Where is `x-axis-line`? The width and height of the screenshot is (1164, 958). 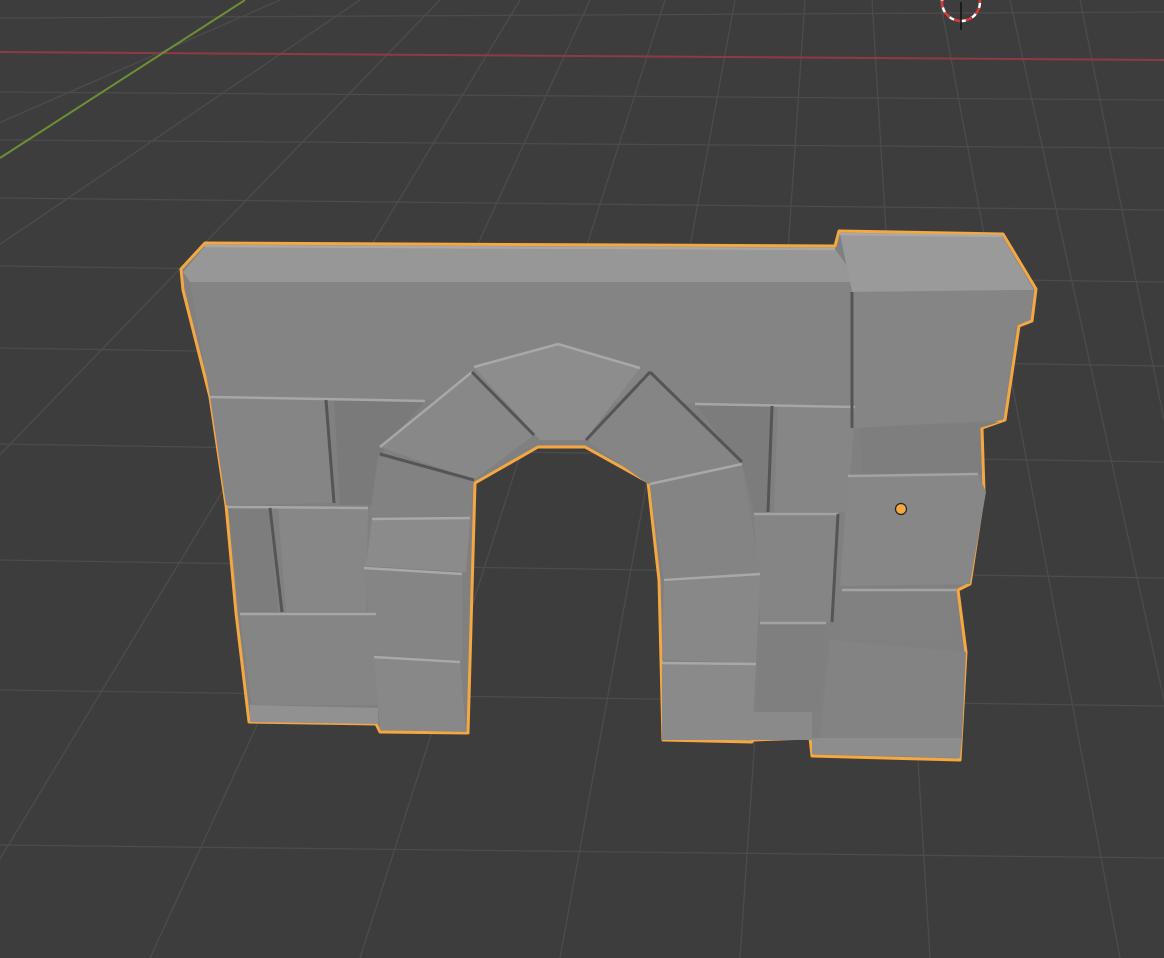 x-axis-line is located at coordinates (582, 56).